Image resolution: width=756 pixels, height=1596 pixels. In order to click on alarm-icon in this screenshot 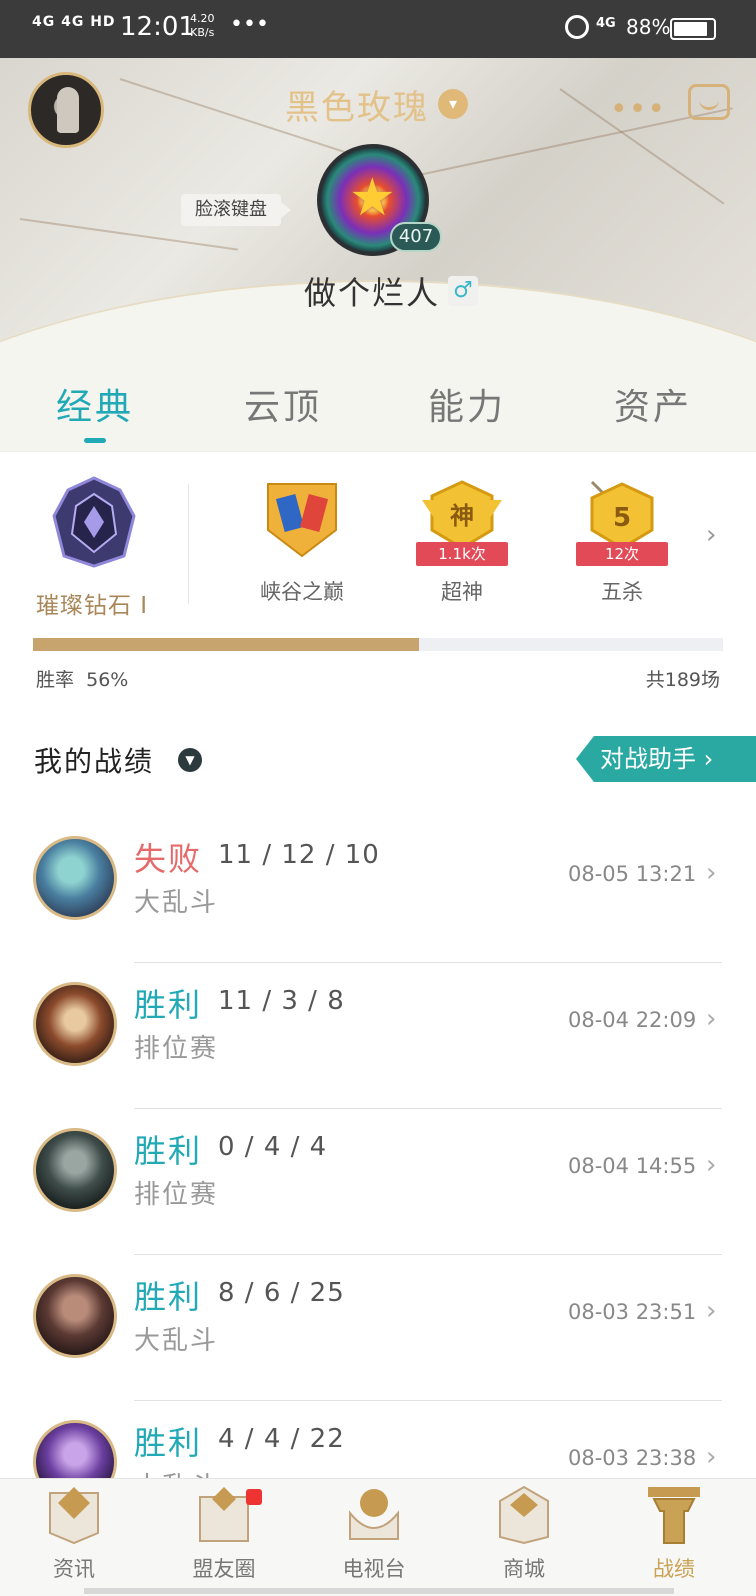, I will do `click(577, 27)`.